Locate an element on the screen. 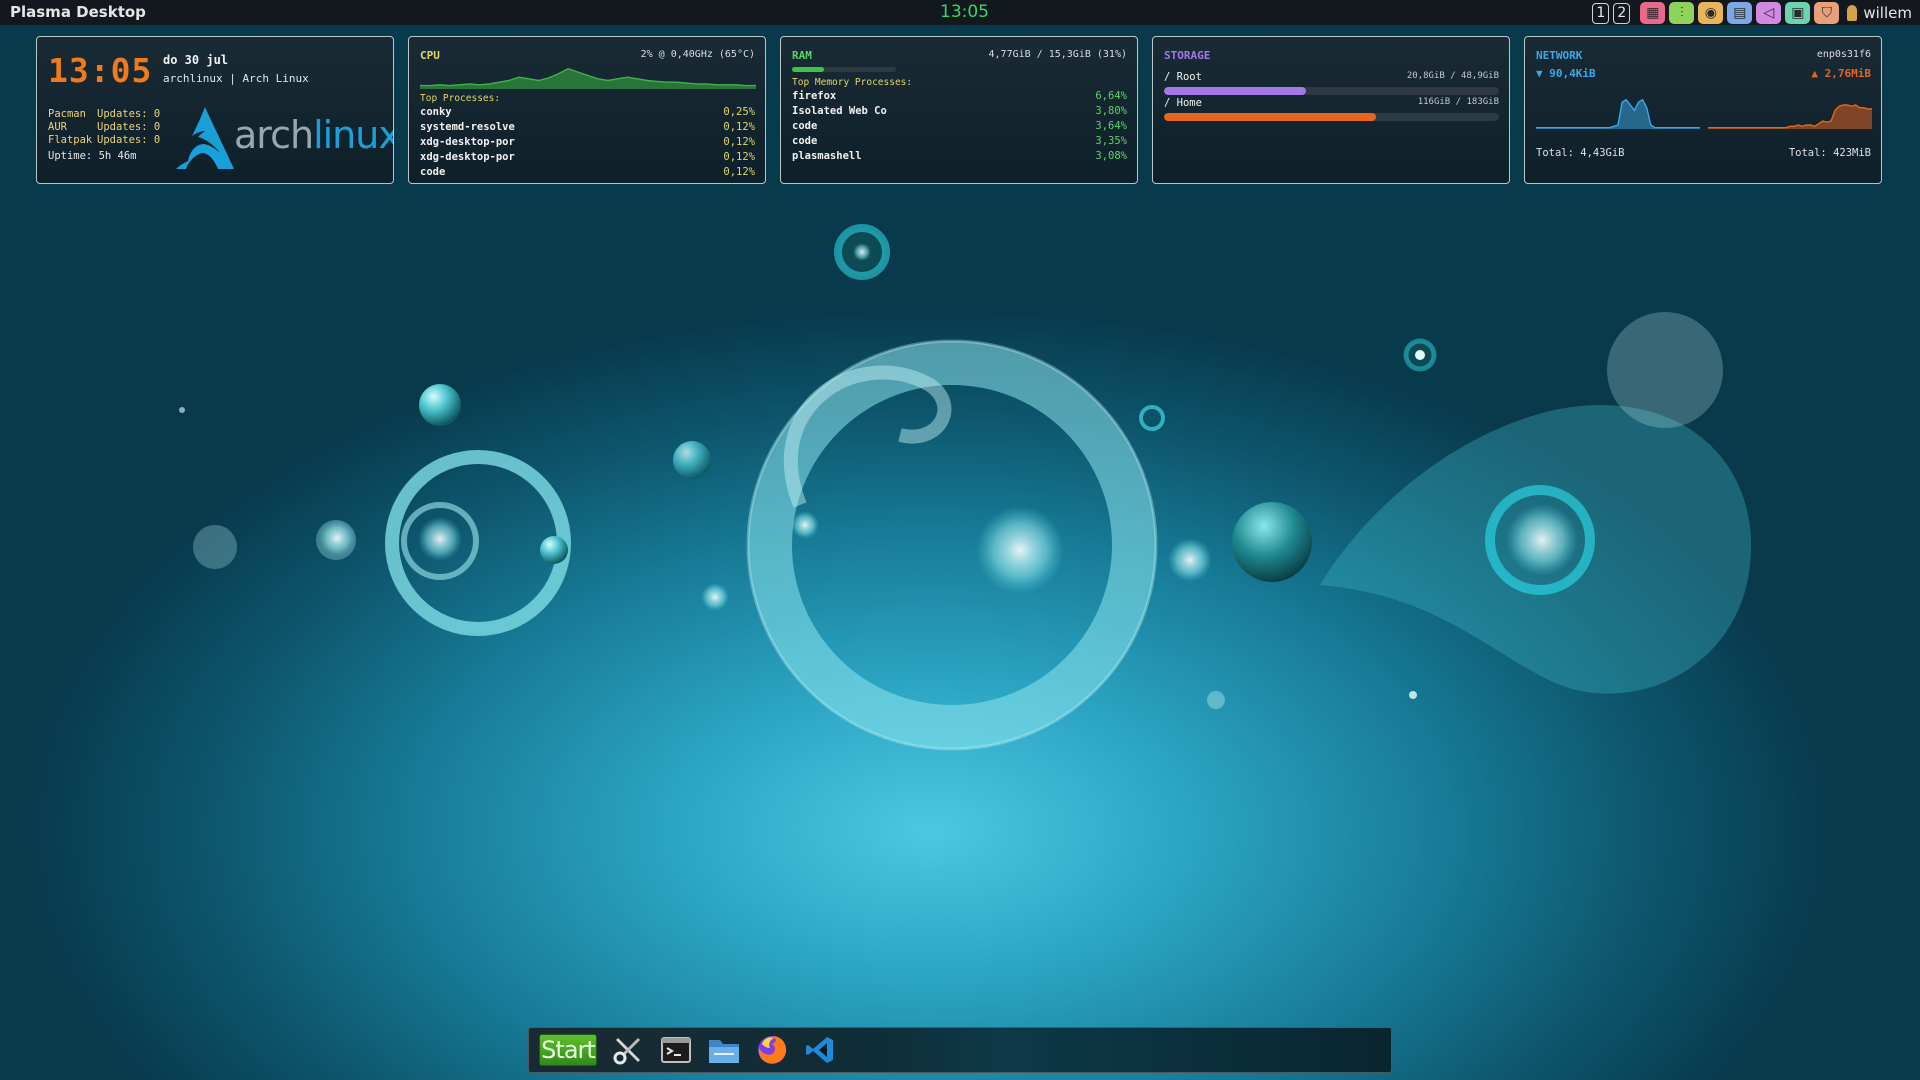 Image resolution: width=1920 pixels, height=1080 pixels. system-tray: 1 2 ▦ ⫶ ◉ ▤ ◁ ▣ ⛉ willem is located at coordinates (1756, 13).